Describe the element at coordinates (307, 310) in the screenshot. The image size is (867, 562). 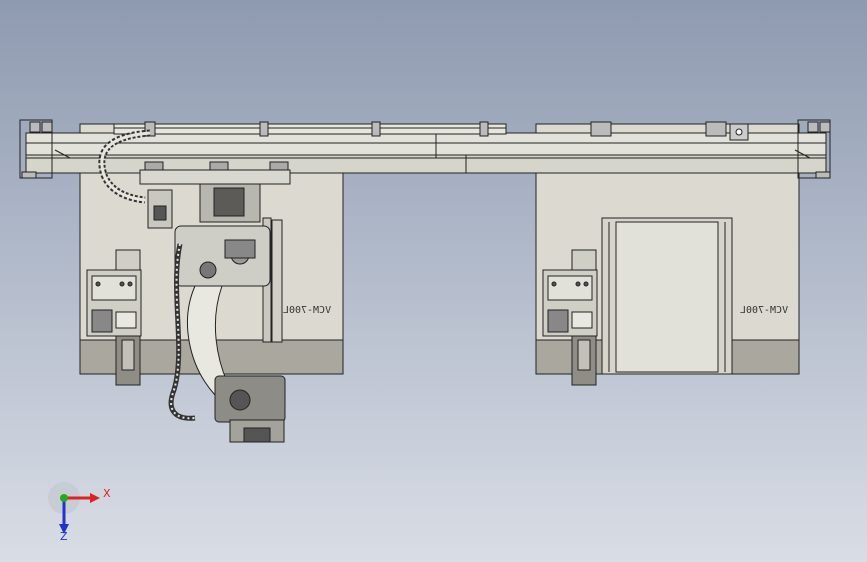
I see `left-machine-label: VCM-700L` at that location.